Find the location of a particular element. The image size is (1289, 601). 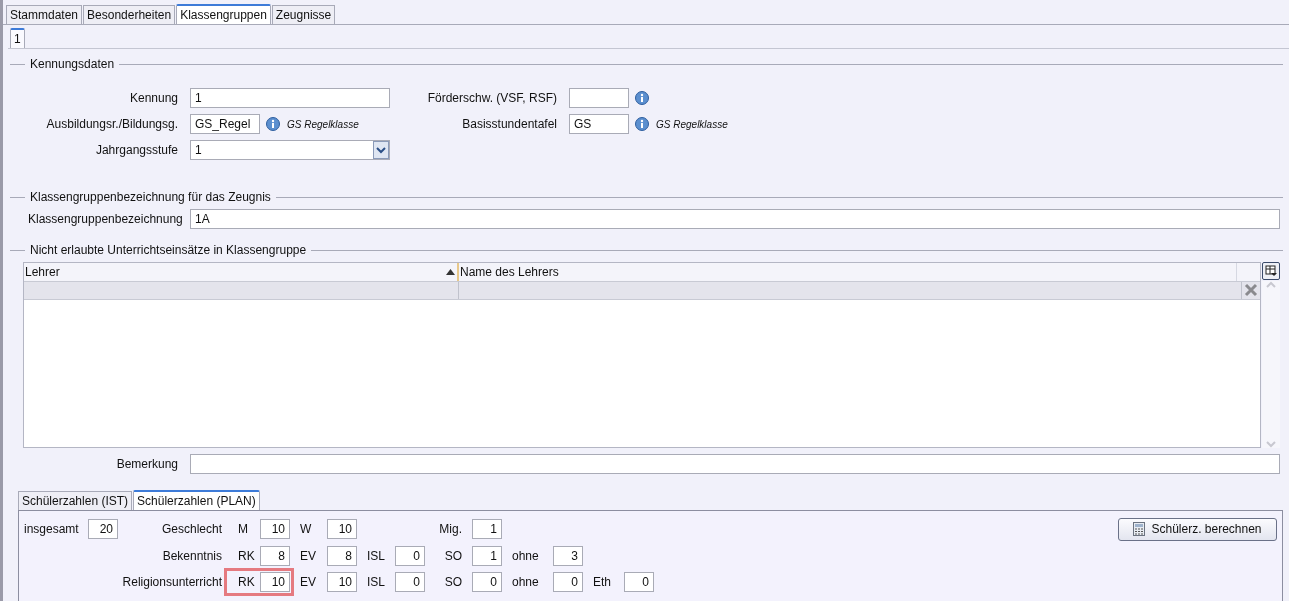

tab: Zeugnisse is located at coordinates (303, 14).